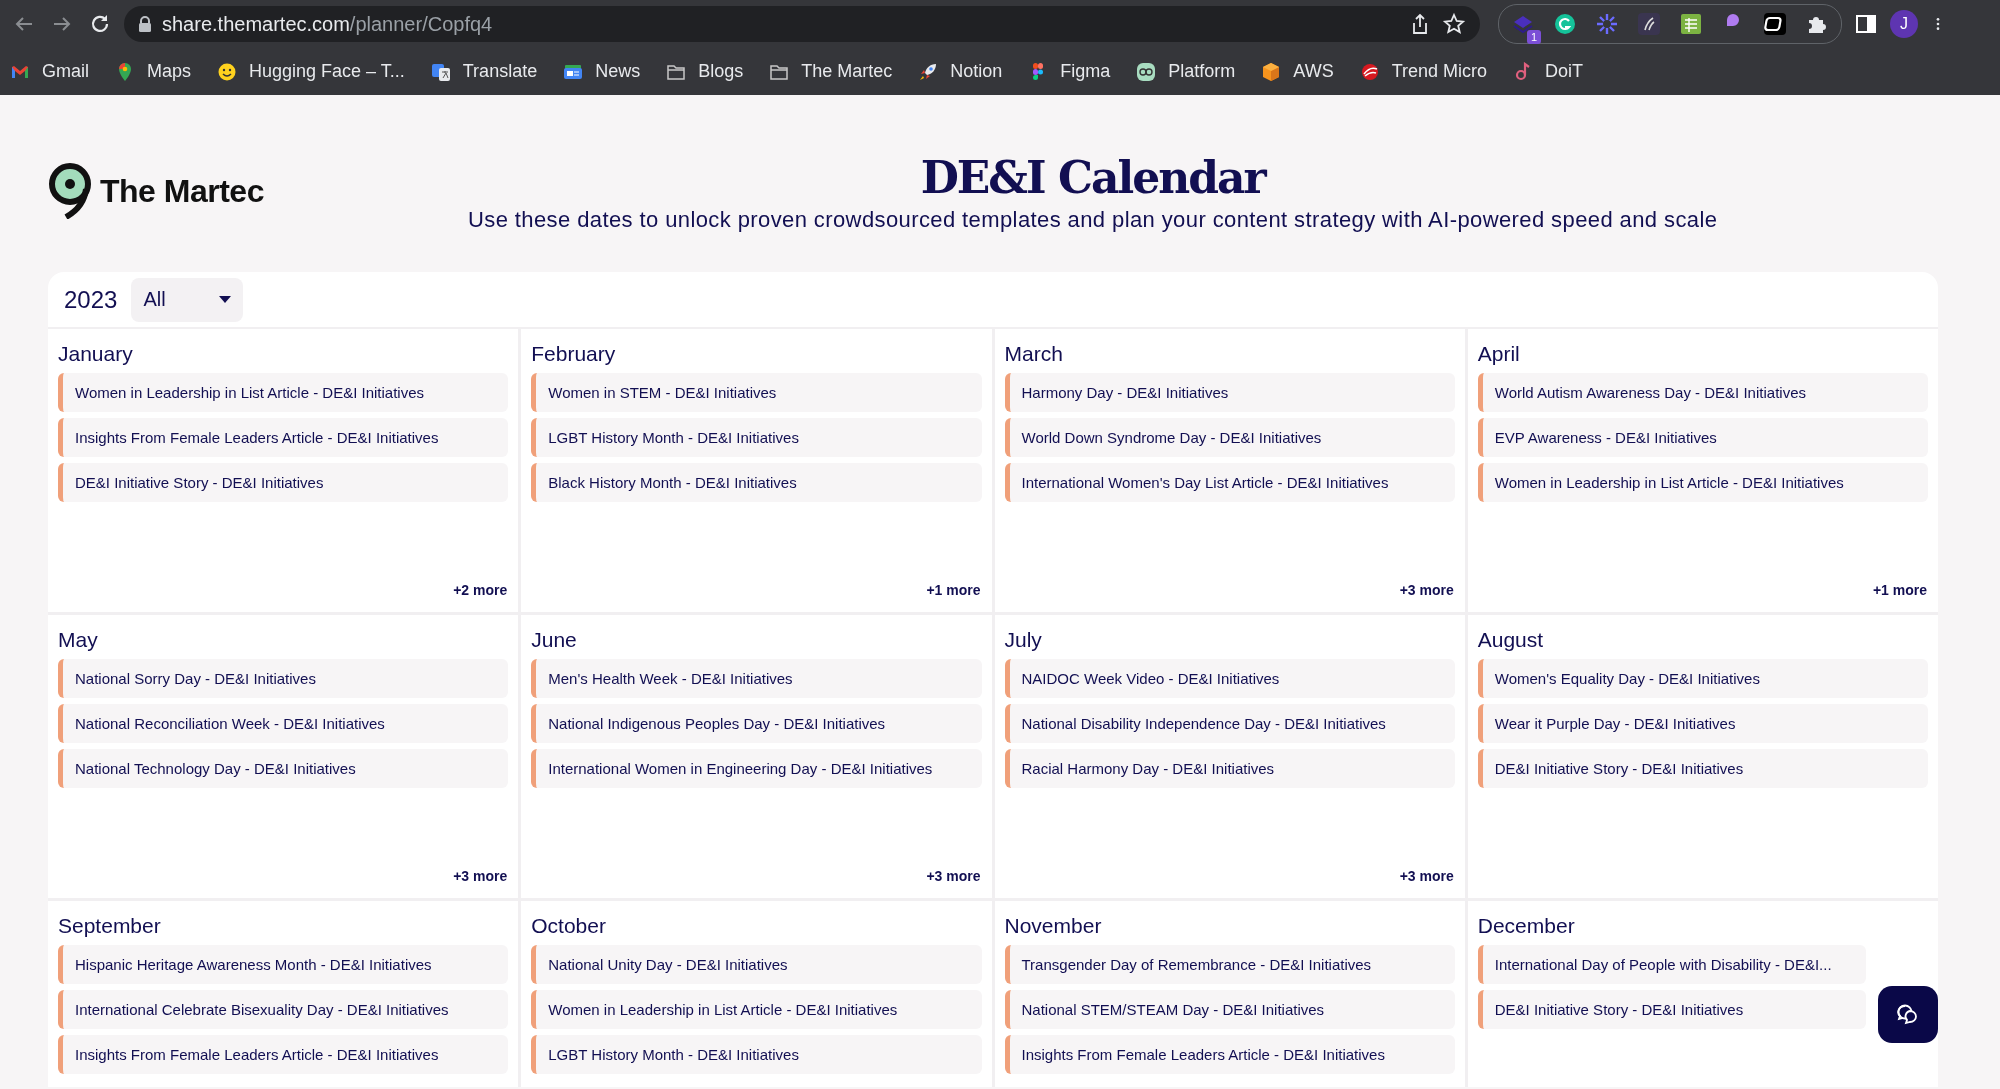 This screenshot has height=1089, width=2000. I want to click on month-title: April, so click(1499, 354).